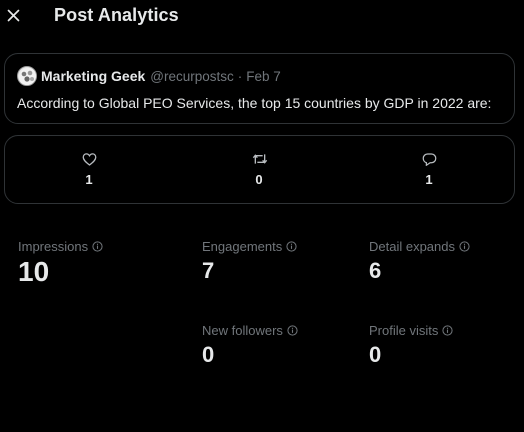  What do you see at coordinates (191, 76) in the screenshot?
I see `author-handle: @recurpostsc` at bounding box center [191, 76].